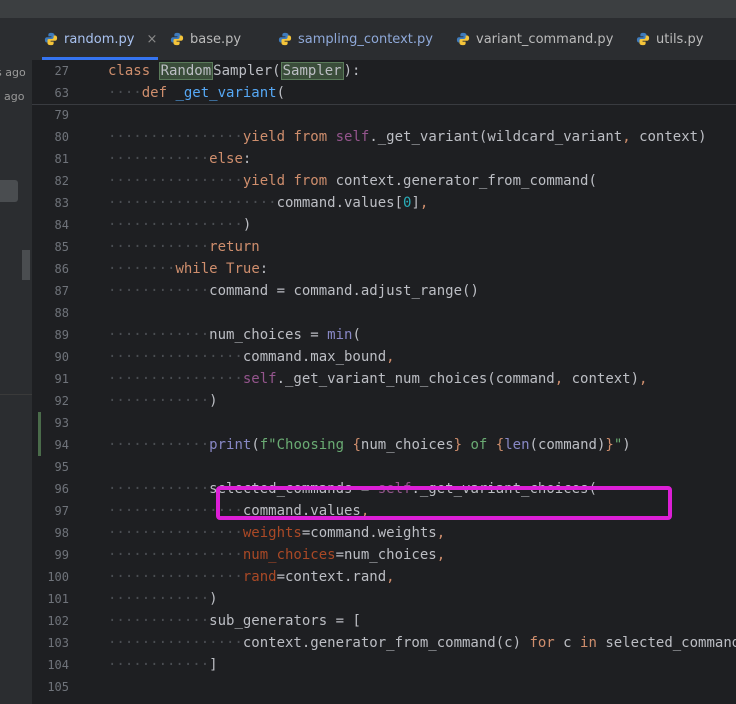 This screenshot has width=736, height=704. I want to click on line-number: 83, so click(61, 203).